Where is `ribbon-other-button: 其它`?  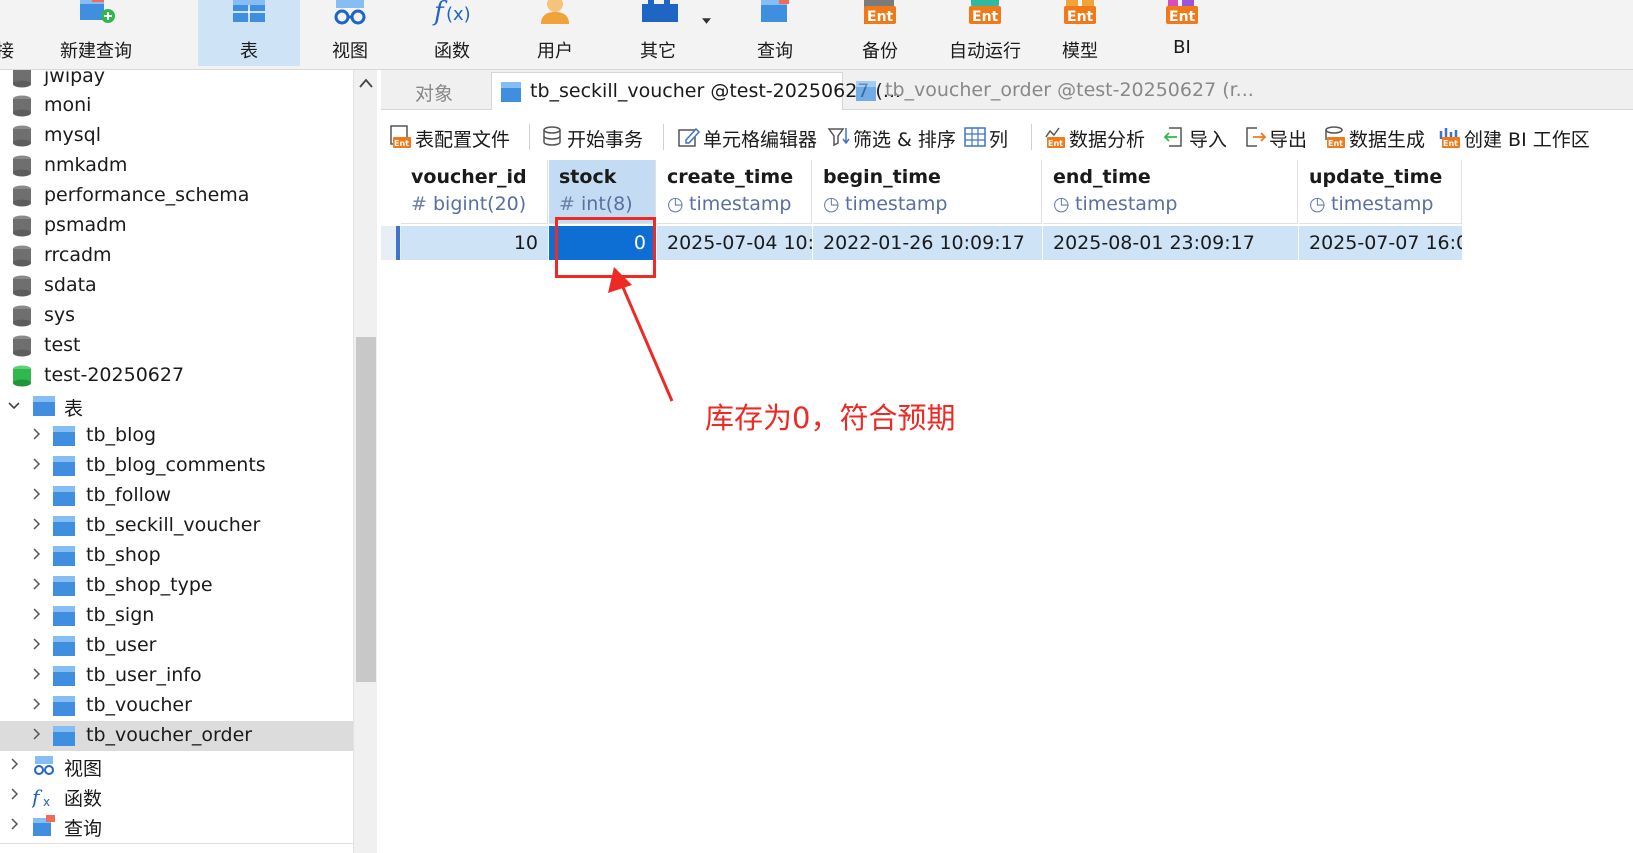
ribbon-other-button: 其它 is located at coordinates (665, 33).